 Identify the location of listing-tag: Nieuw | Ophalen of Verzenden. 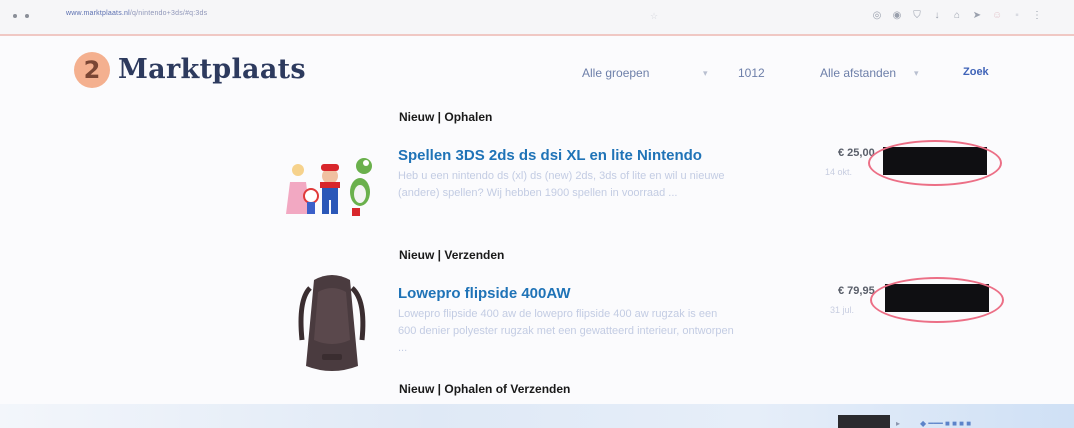
(485, 389).